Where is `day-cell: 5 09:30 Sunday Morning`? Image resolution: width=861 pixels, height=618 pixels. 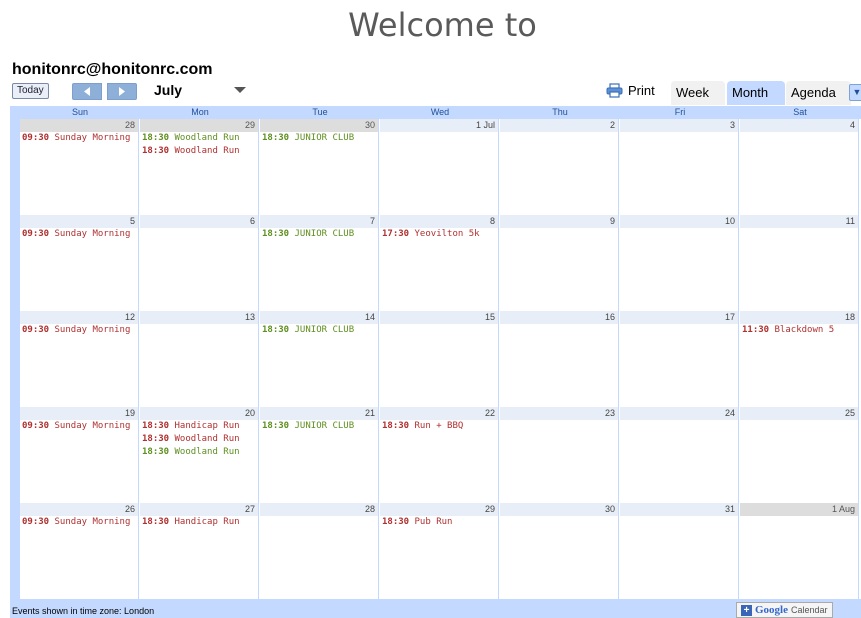
day-cell: 5 09:30 Sunday Morning is located at coordinates (79, 263).